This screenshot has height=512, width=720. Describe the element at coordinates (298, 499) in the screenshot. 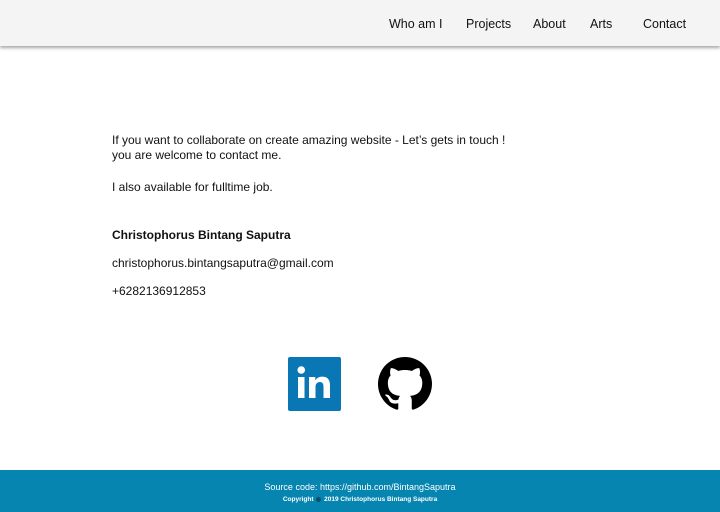

I see `copyright-label: Copyright` at that location.